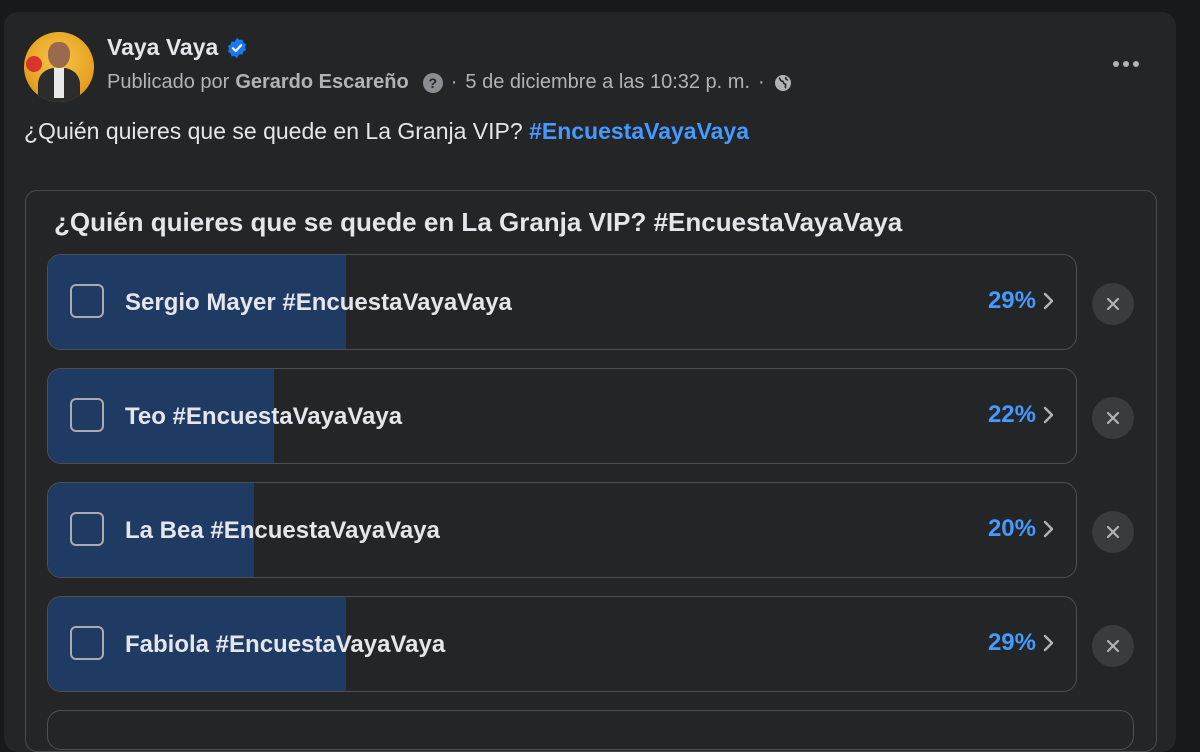 Image resolution: width=1200 pixels, height=752 pixels. I want to click on avatar-logo-badge, so click(34, 64).